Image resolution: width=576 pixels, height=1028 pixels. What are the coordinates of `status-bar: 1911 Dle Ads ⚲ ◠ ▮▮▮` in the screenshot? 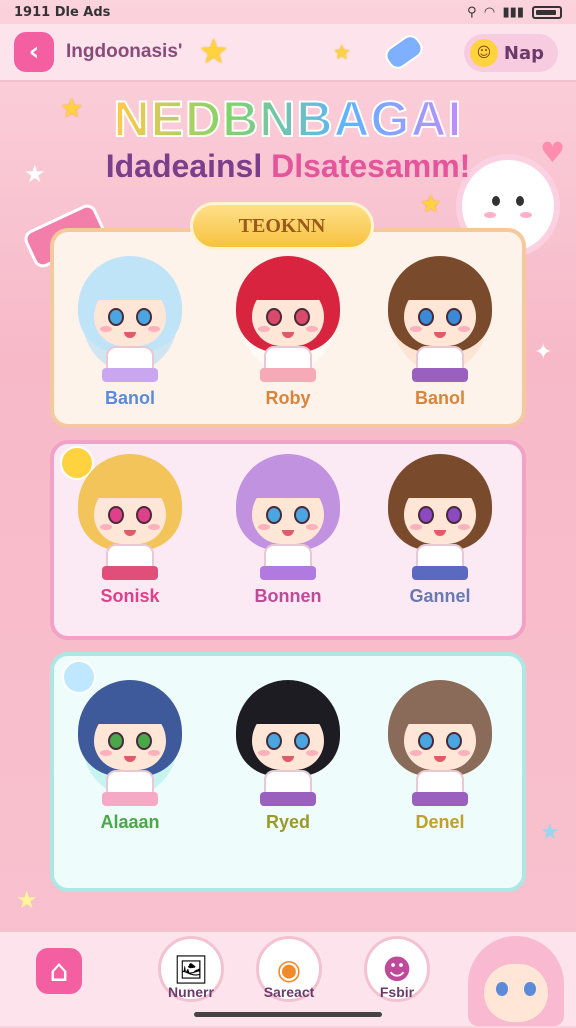 It's located at (288, 12).